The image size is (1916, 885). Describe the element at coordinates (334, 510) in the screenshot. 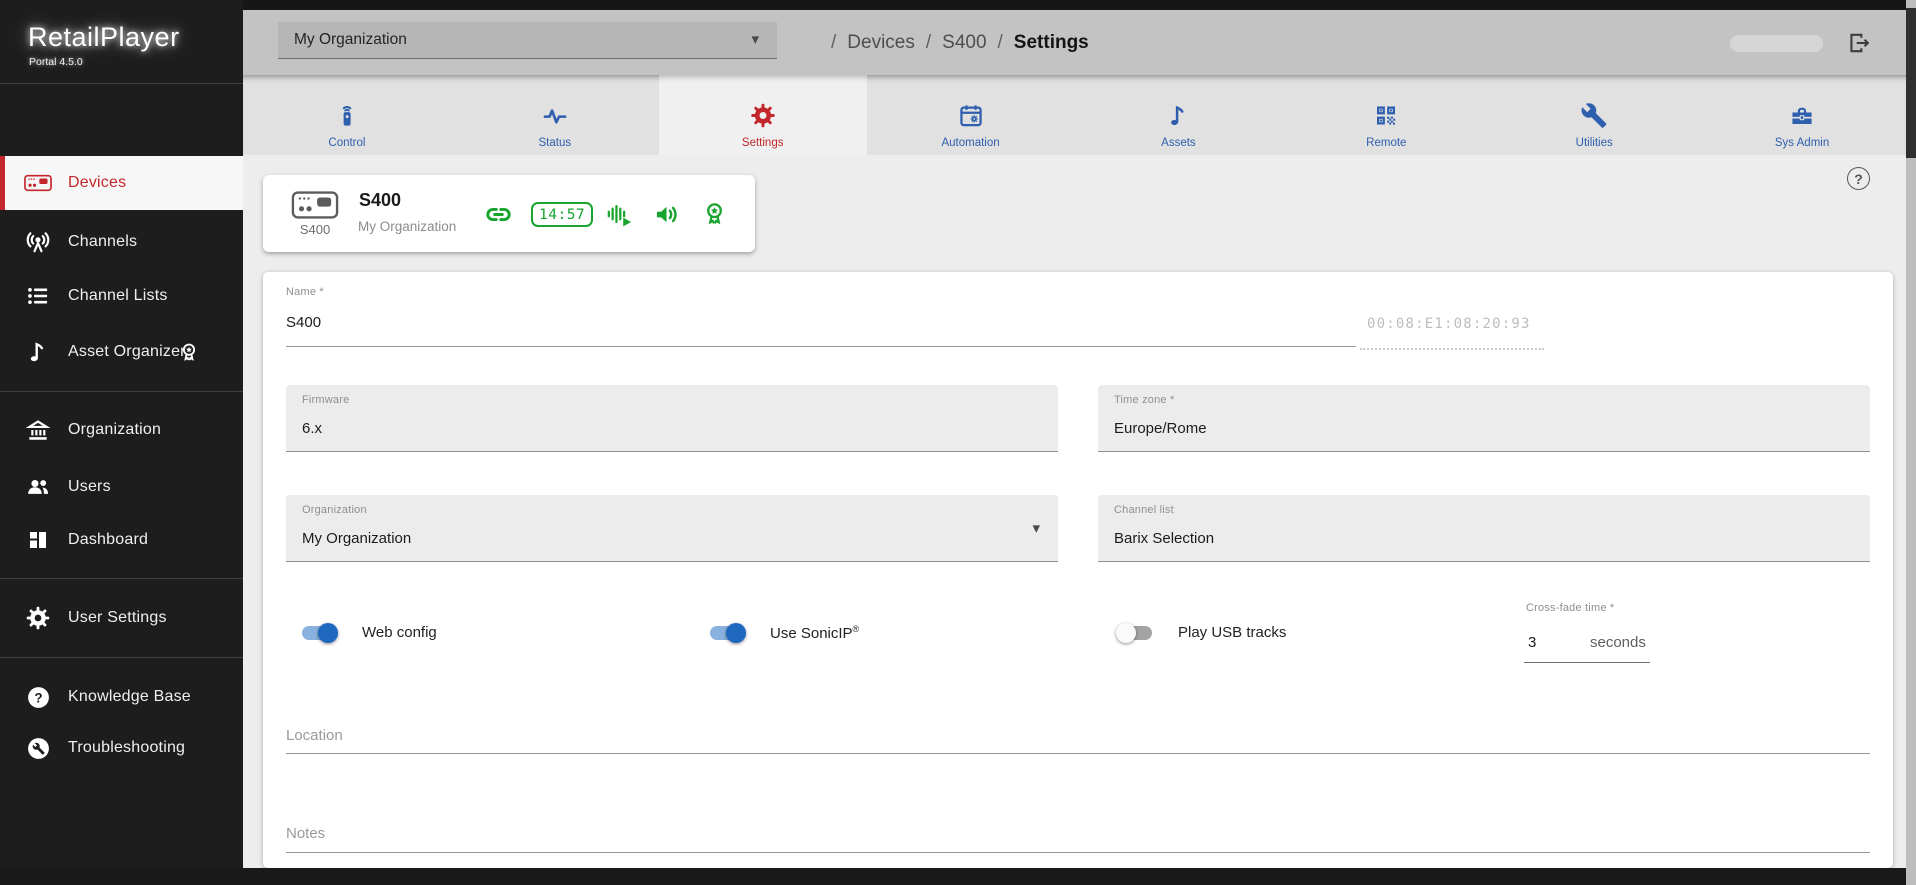

I see `organization-label: Organization` at that location.